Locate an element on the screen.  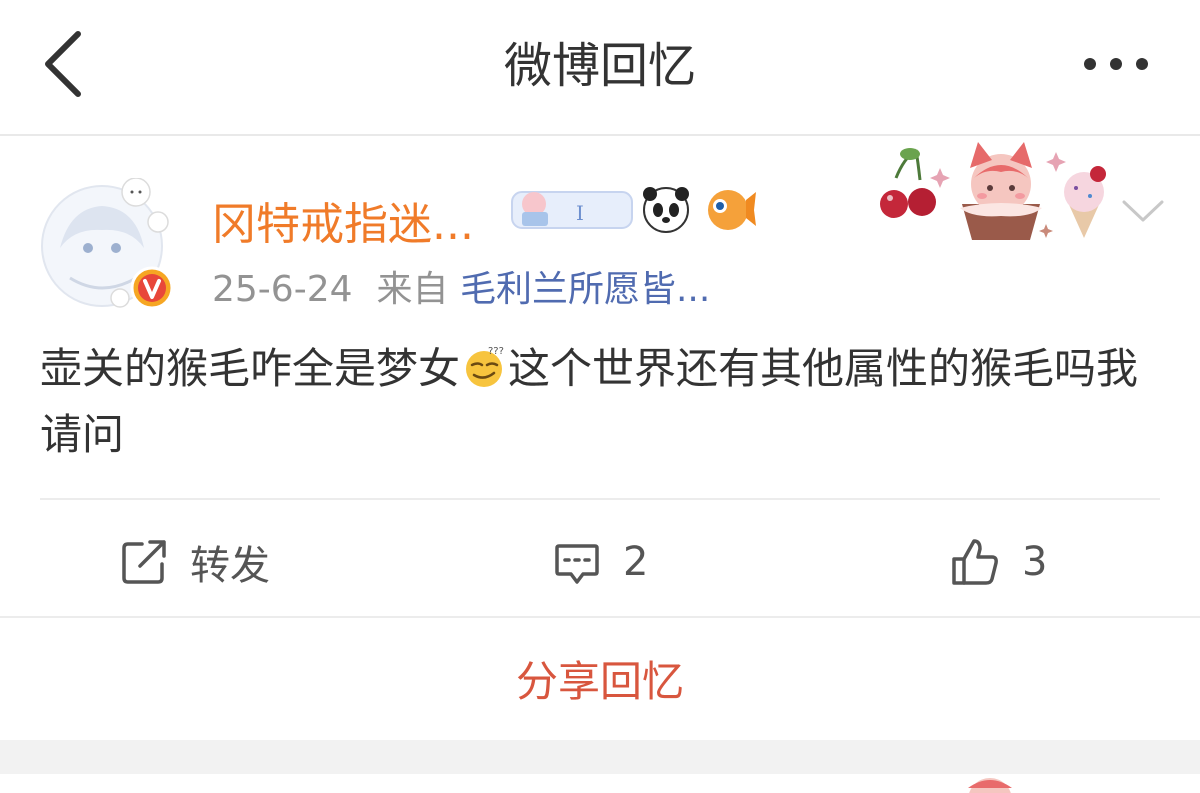
chevron-down-icon is located at coordinates (1143, 211).